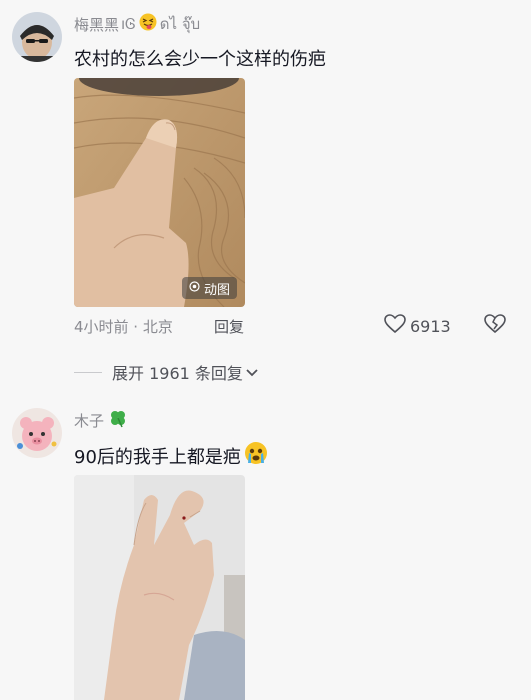 This screenshot has height=700, width=531. I want to click on clover-icon, so click(118, 420).